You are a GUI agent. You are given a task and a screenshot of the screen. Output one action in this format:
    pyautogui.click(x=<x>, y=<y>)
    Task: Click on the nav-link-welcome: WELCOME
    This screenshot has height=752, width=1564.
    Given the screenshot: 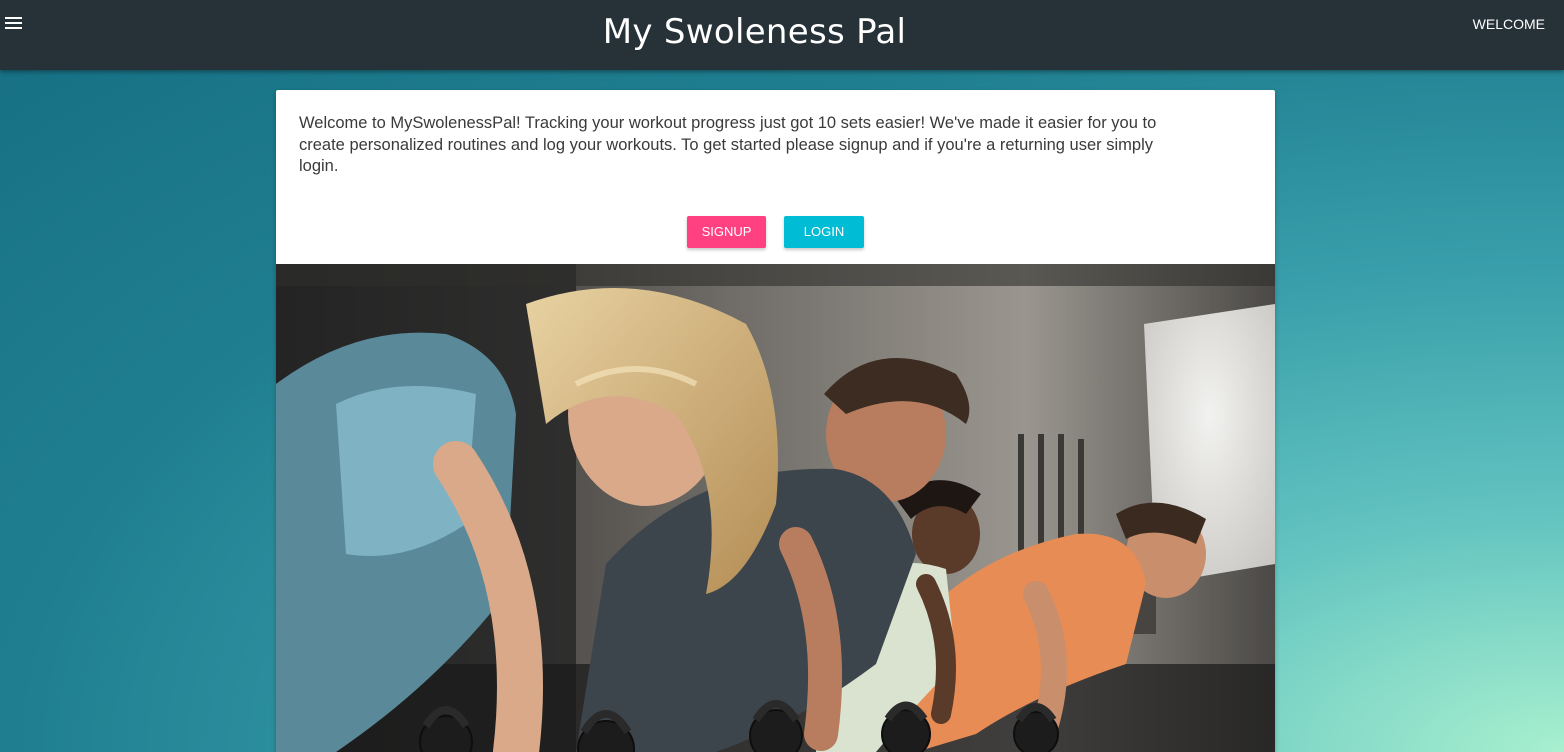 What is the action you would take?
    pyautogui.click(x=1509, y=24)
    